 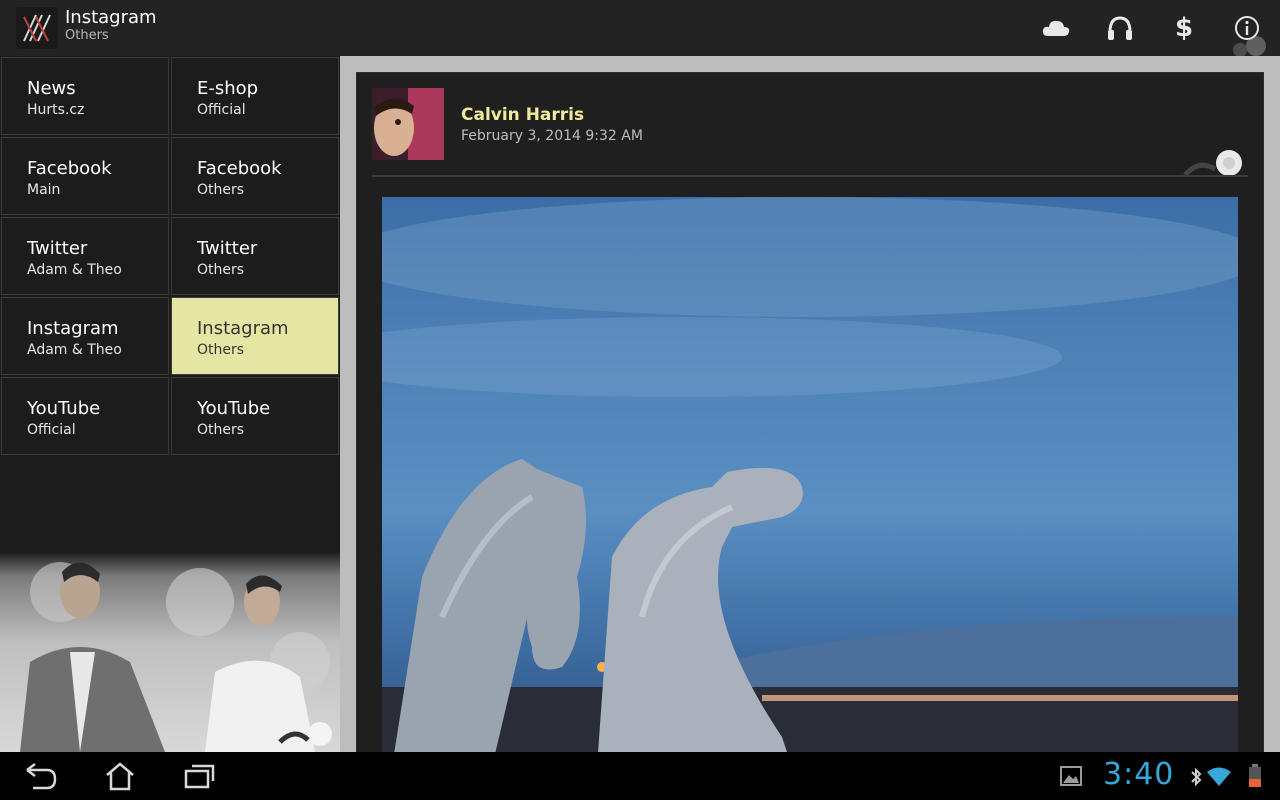 What do you see at coordinates (44, 190) in the screenshot?
I see `tile-subtitle: Main` at bounding box center [44, 190].